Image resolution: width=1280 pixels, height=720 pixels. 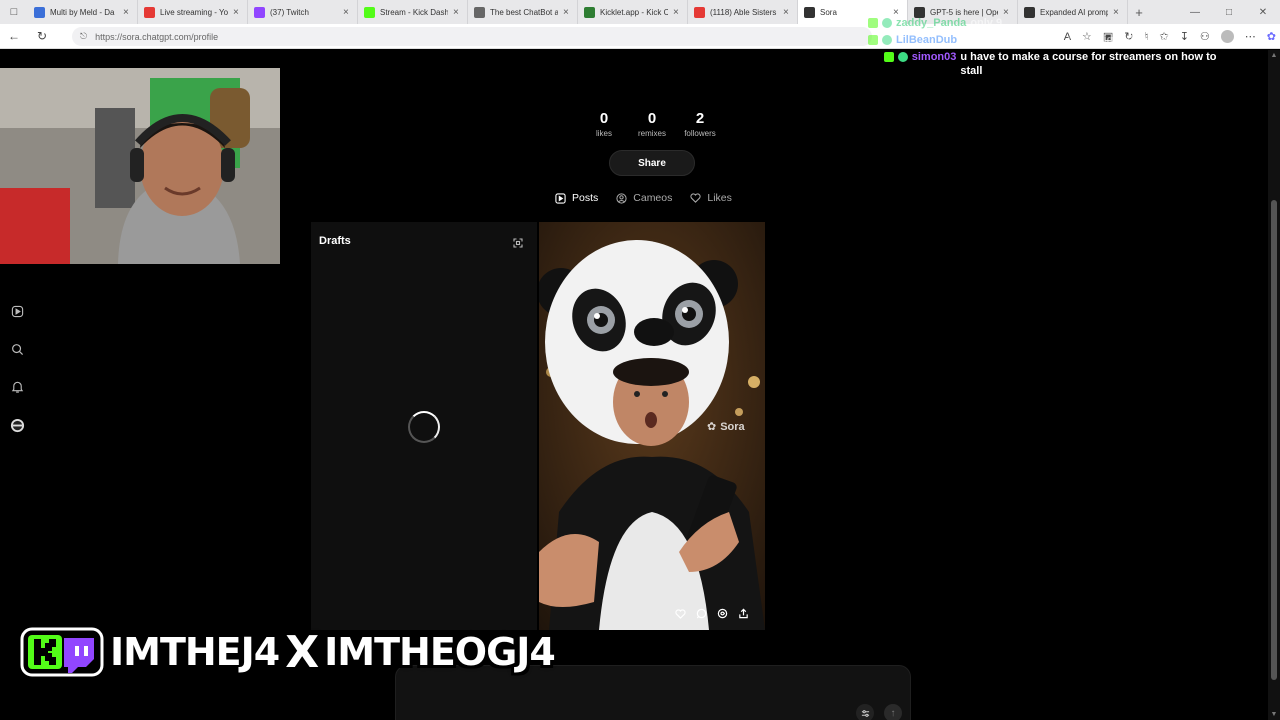 I want to click on stat-likes: 0 likes, so click(x=604, y=124).